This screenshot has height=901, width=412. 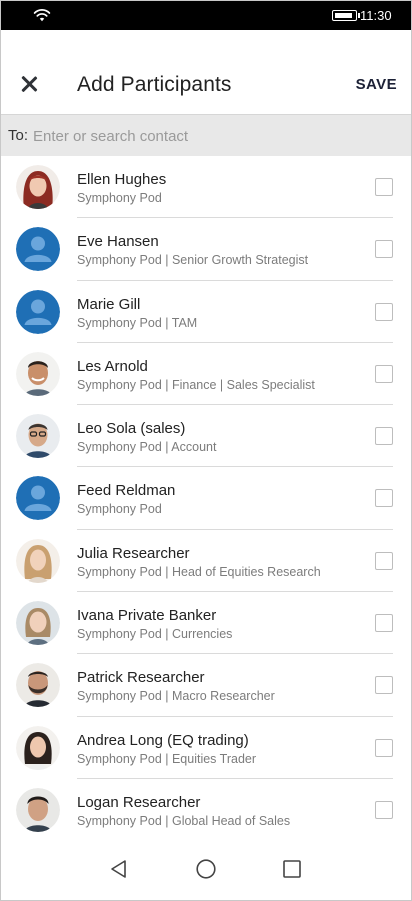 I want to click on contact-name: Leo Sola (sales), so click(x=131, y=429).